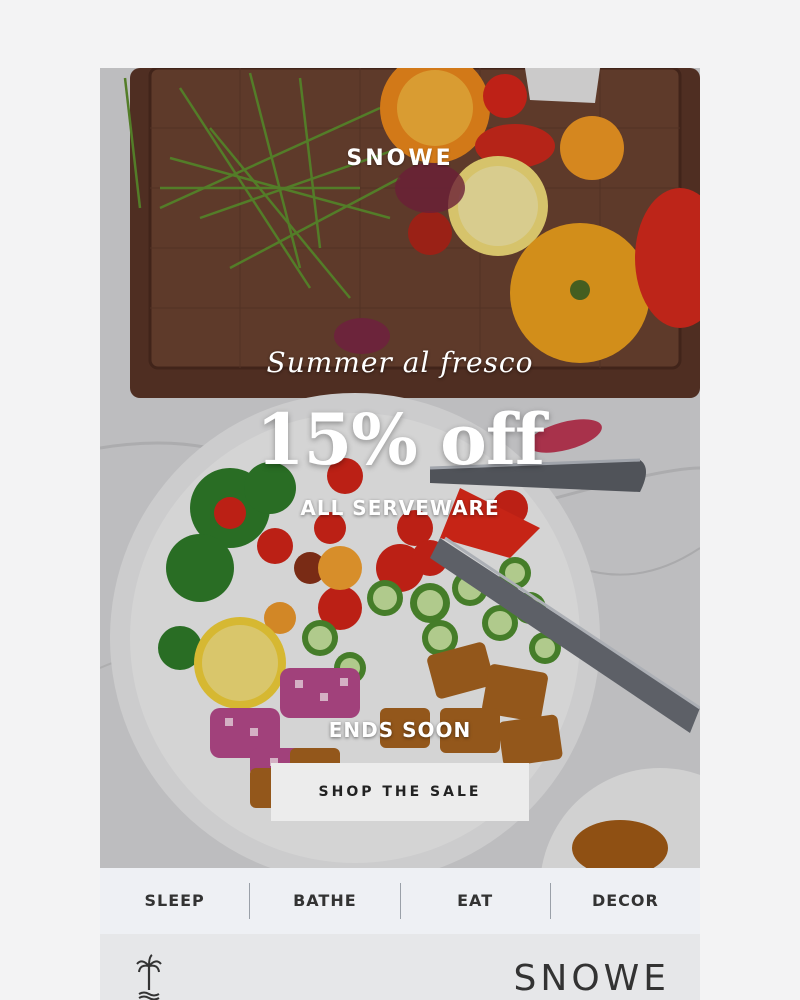  Describe the element at coordinates (400, 730) in the screenshot. I see `ends-soon-text: ENDS SOON` at that location.